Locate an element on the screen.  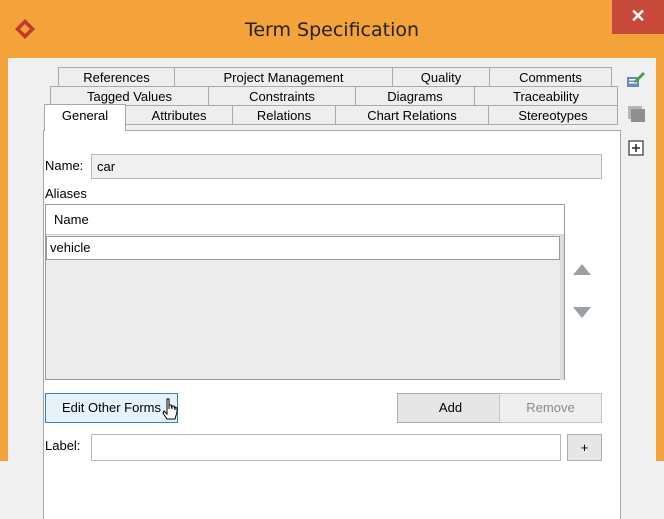
label-field is located at coordinates (326, 447).